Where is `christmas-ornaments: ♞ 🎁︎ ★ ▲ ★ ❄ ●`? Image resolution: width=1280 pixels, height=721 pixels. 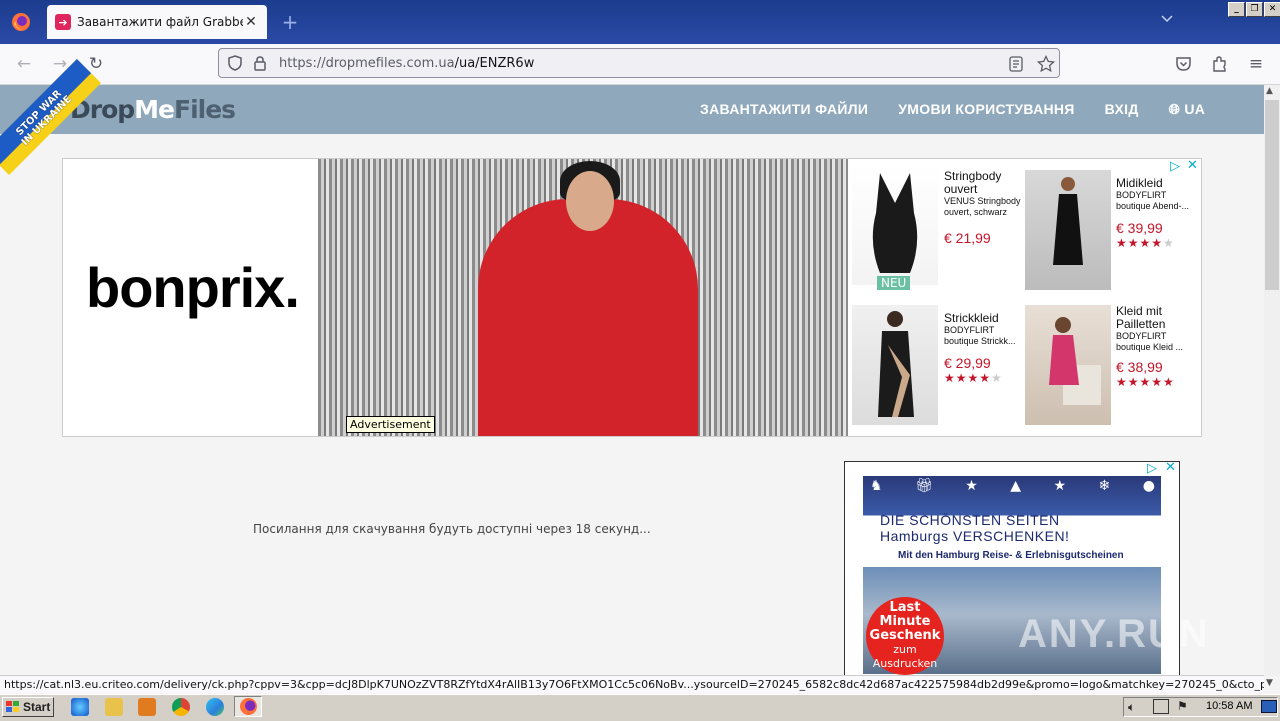
christmas-ornaments: ♞ 🎁︎ ★ ▲ ★ ❄ ● is located at coordinates (1012, 486).